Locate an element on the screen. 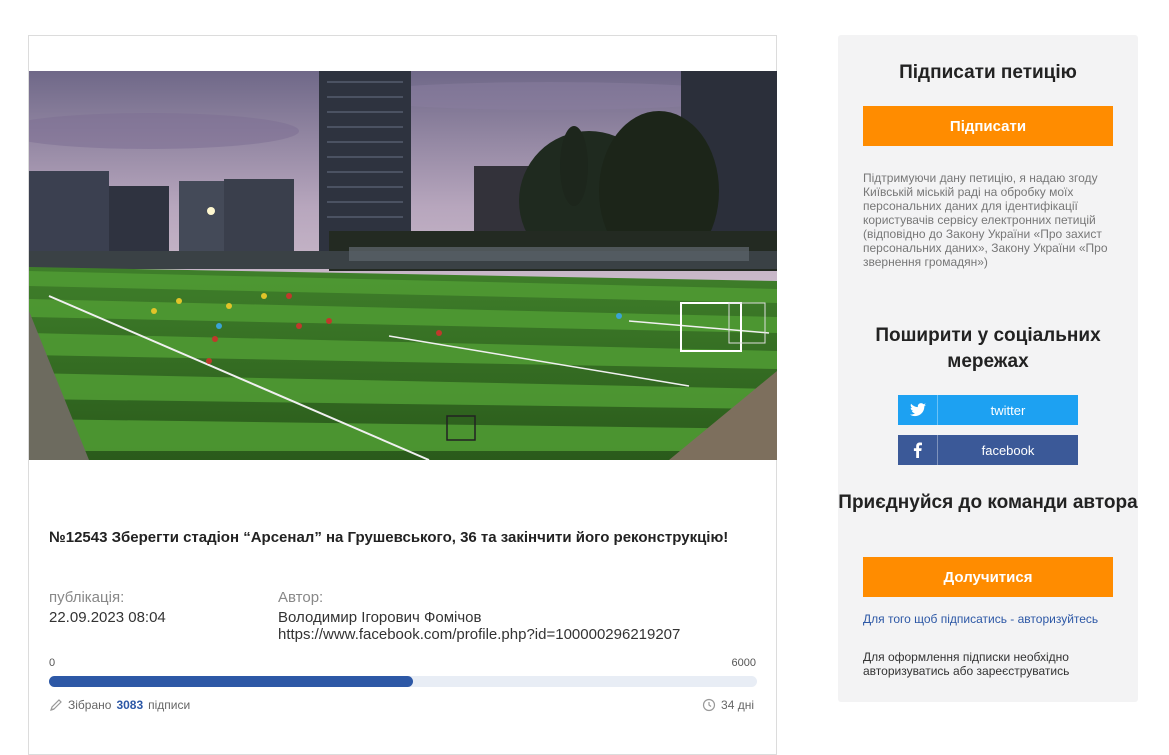  days-left-stat: 34 дні is located at coordinates (728, 705).